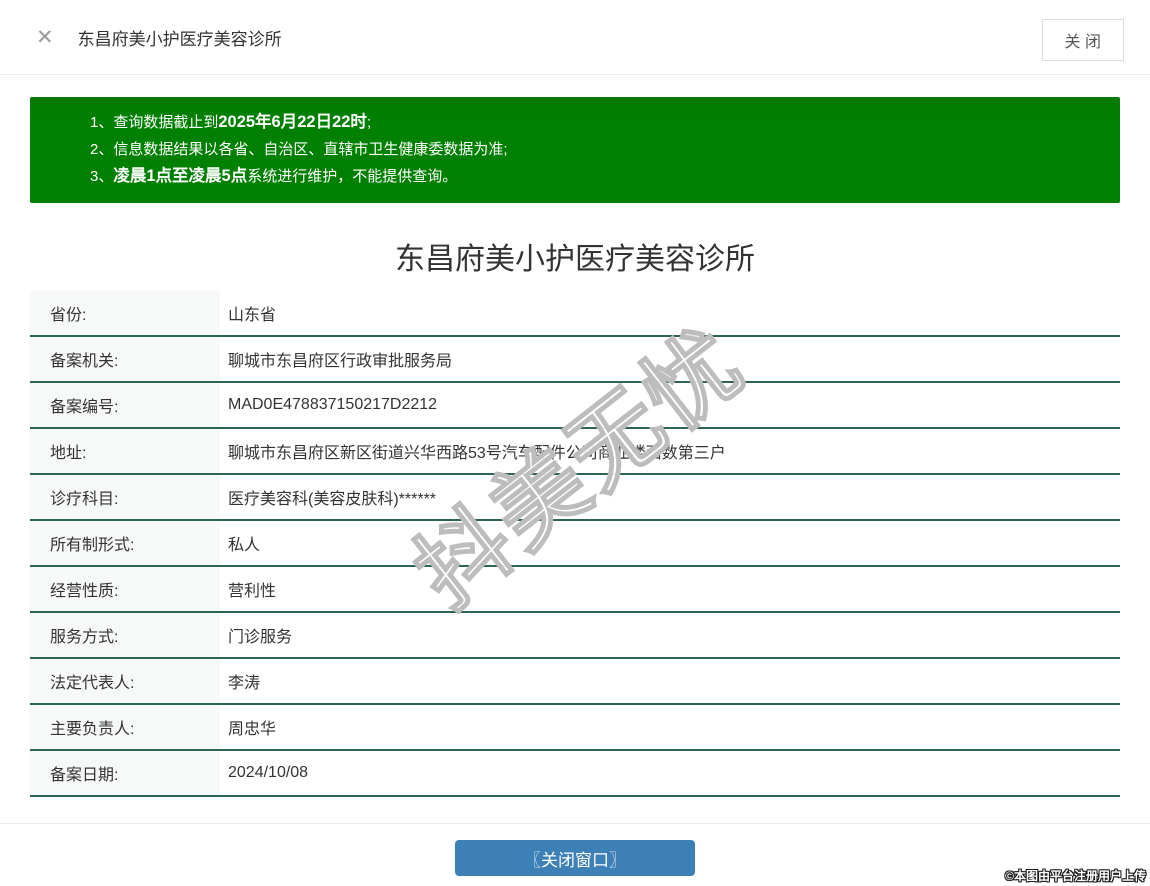  What do you see at coordinates (125, 359) in the screenshot?
I see `row-label: 备案机关:` at bounding box center [125, 359].